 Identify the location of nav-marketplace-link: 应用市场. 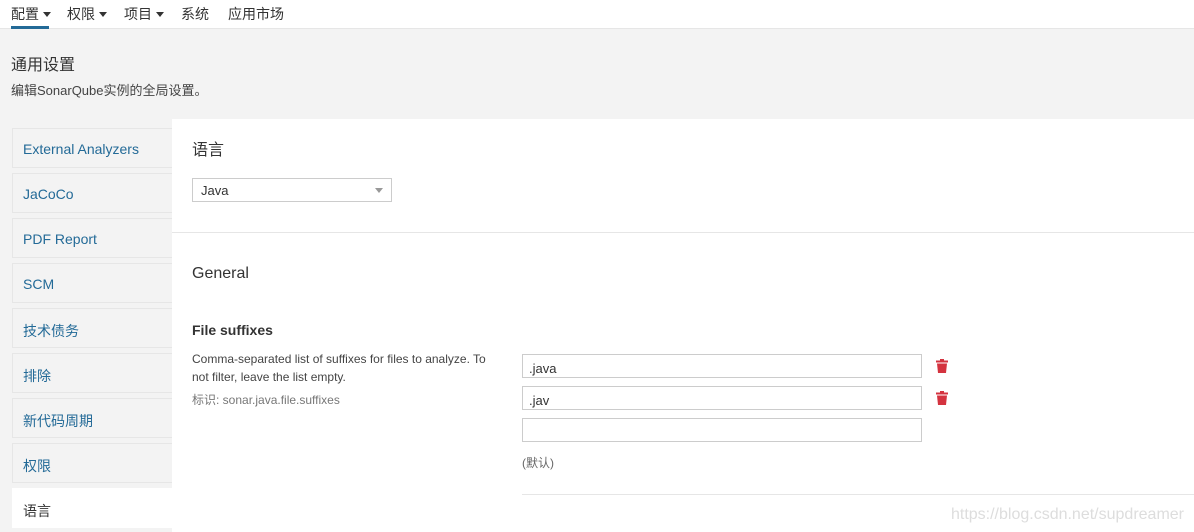
(256, 14).